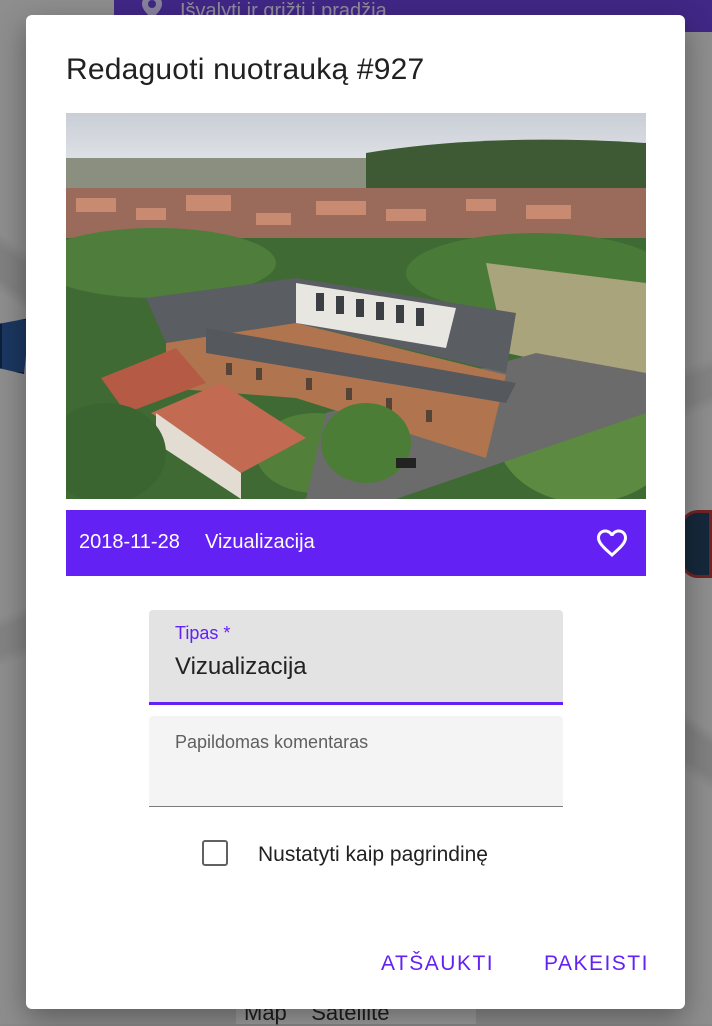  I want to click on type-field-label: Tipas *, so click(203, 633).